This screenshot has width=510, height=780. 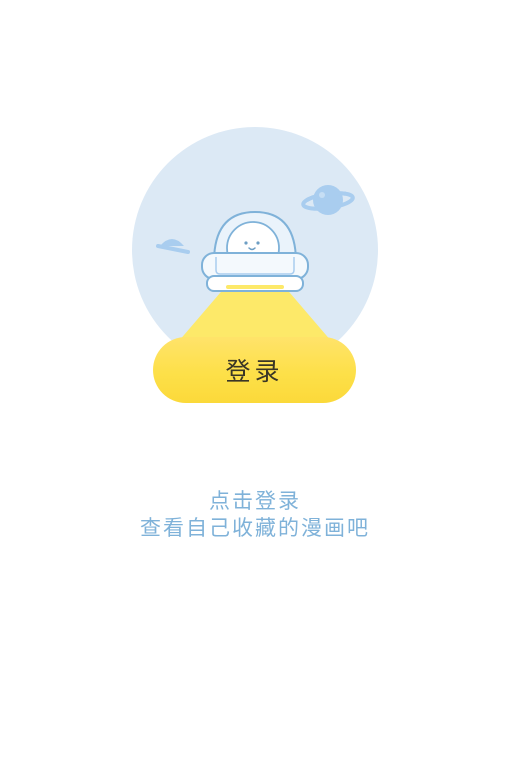 I want to click on login-button-label: 登录, so click(x=254, y=371).